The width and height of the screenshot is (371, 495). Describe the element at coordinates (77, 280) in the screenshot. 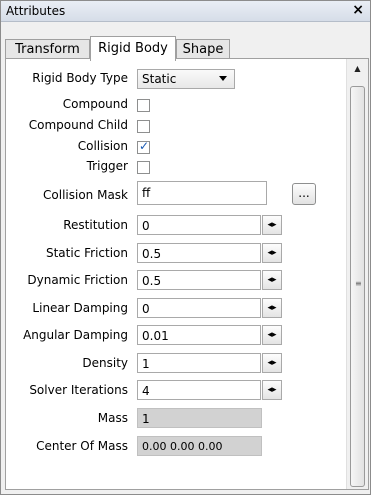

I see `dynamic-friction-label: Dynamic Friction` at that location.